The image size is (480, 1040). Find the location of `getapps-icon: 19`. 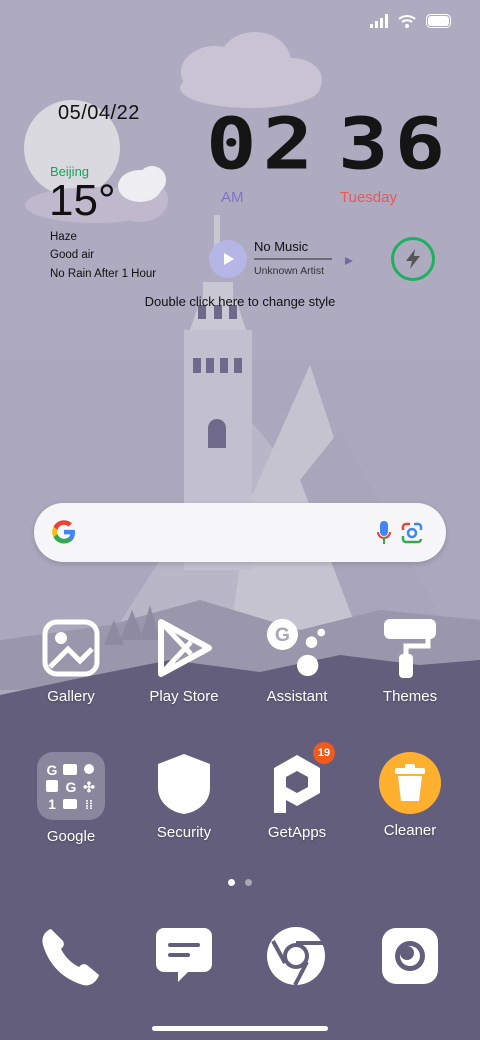

getapps-icon: 19 is located at coordinates (300, 779).